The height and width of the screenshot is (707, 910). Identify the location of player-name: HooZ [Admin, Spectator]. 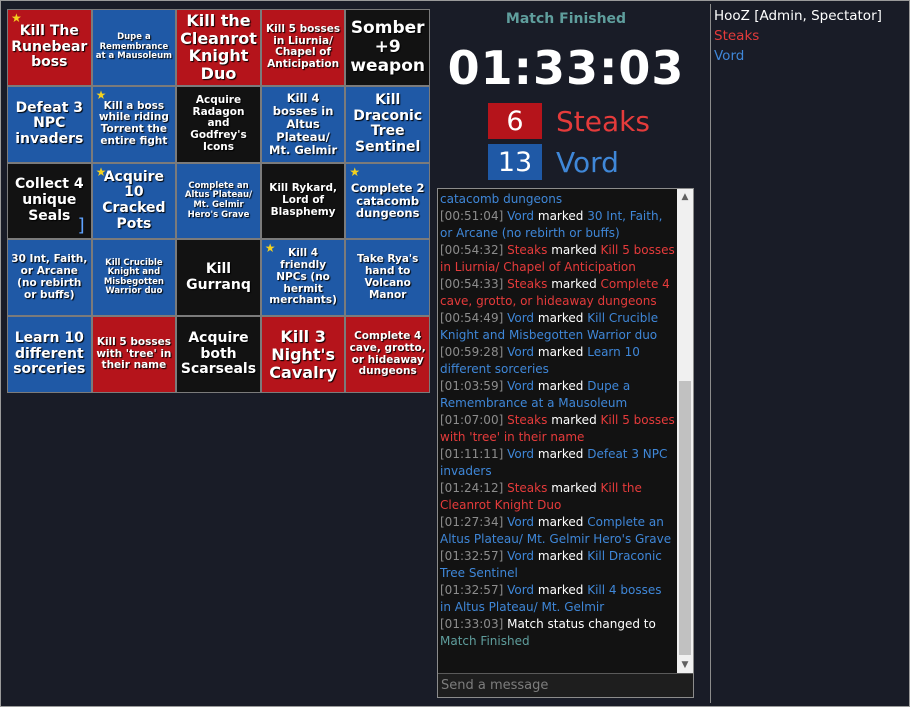
(798, 16).